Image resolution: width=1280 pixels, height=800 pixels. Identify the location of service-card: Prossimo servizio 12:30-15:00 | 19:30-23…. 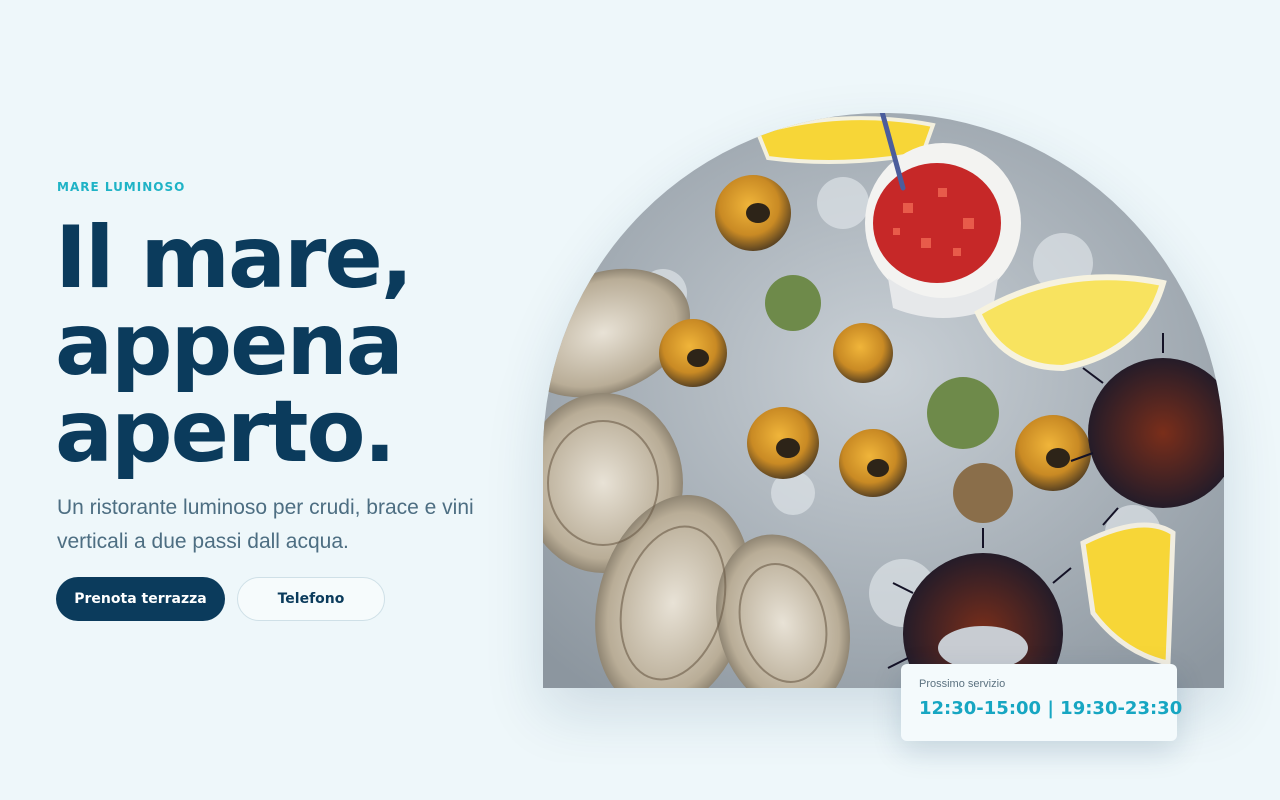
(1042, 702).